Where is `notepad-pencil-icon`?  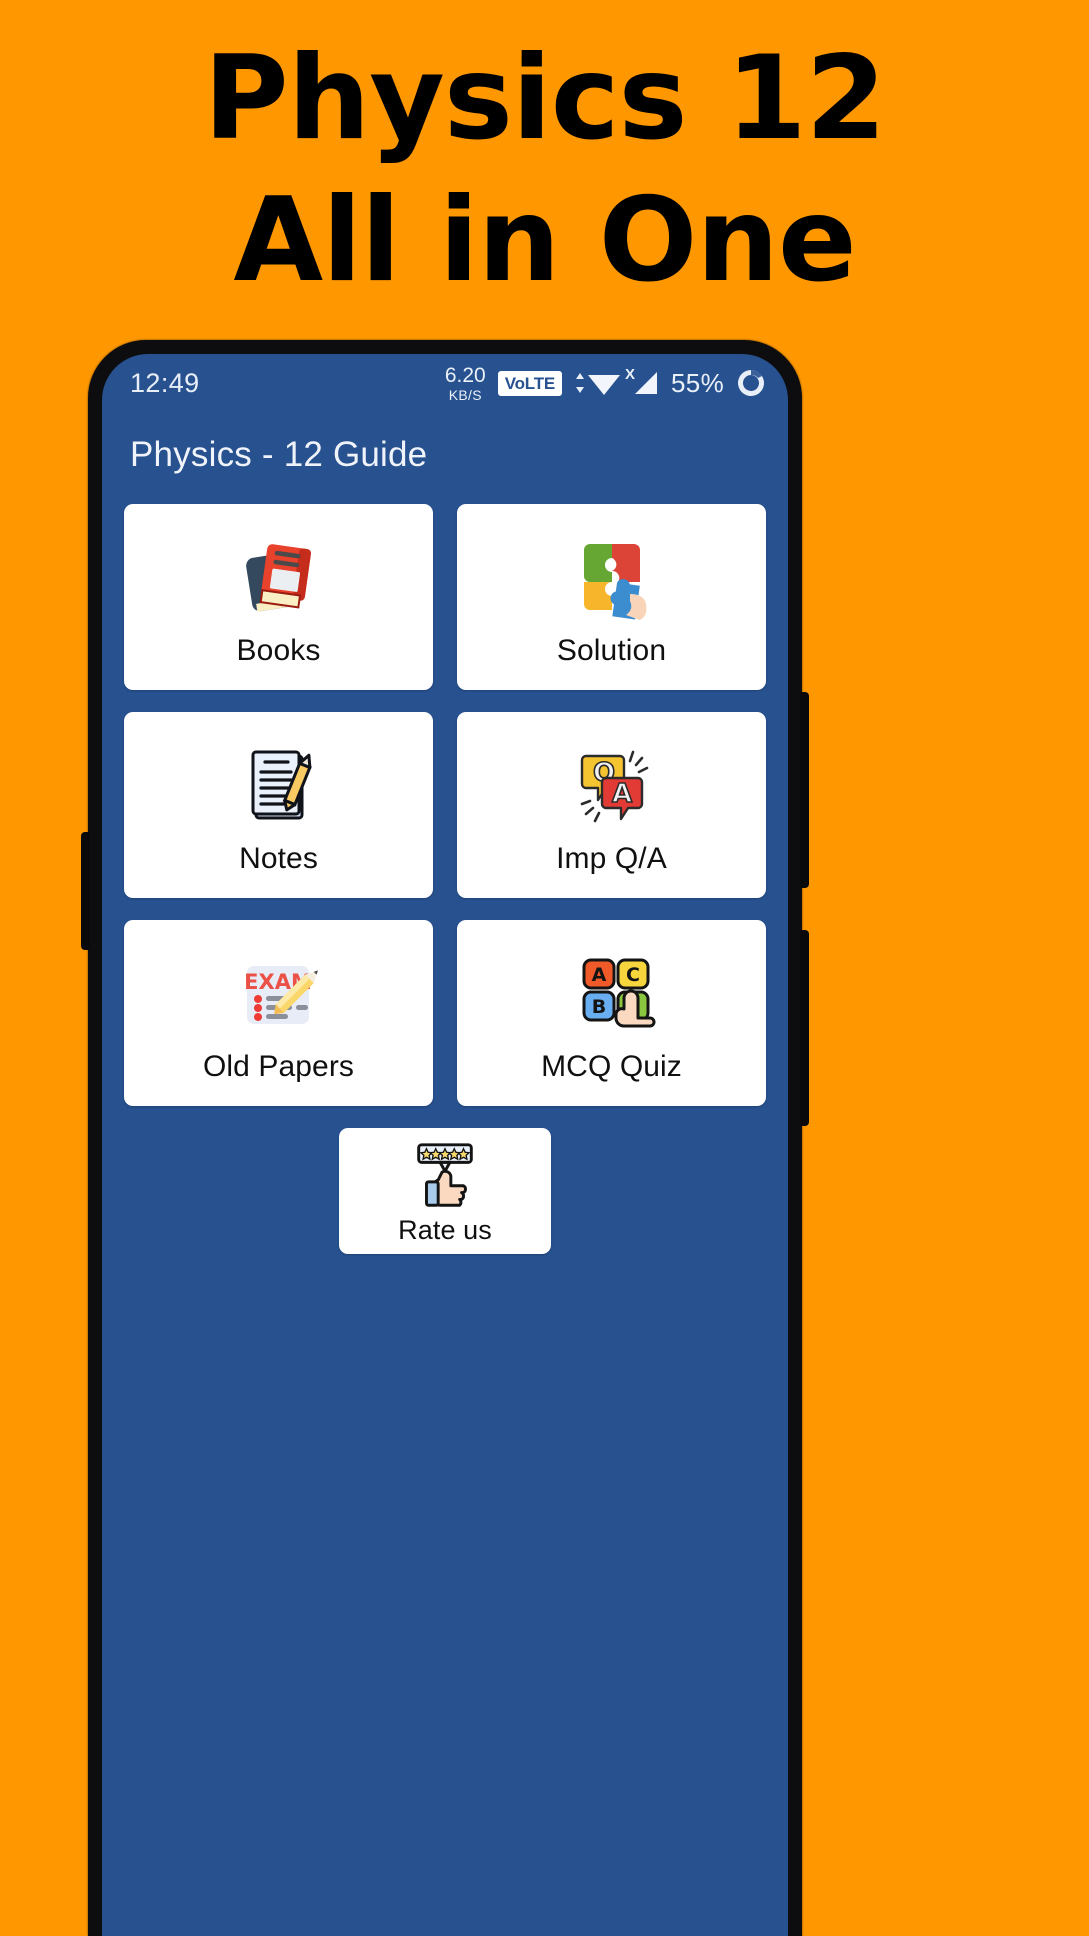 notepad-pencil-icon is located at coordinates (279, 788).